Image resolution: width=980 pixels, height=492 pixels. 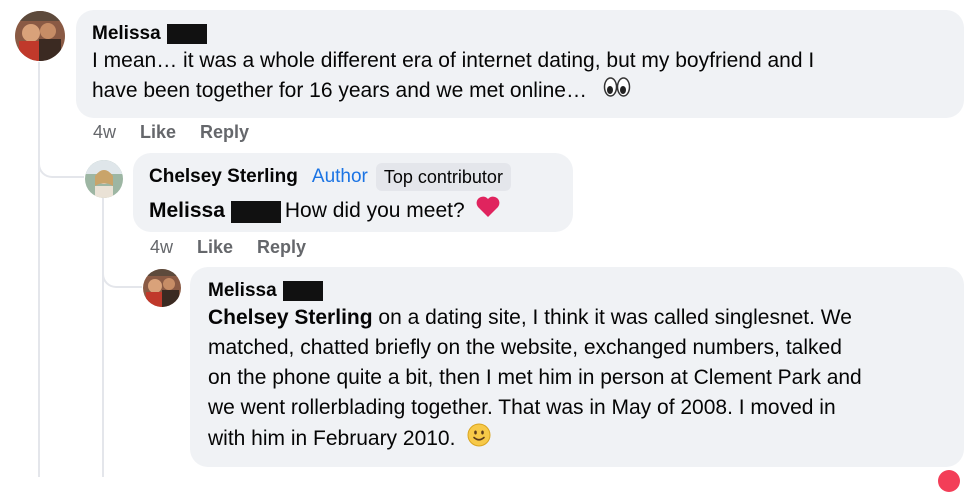 I want to click on comment-header: Chelsey Sterling Author Top contributor, so click(x=353, y=177).